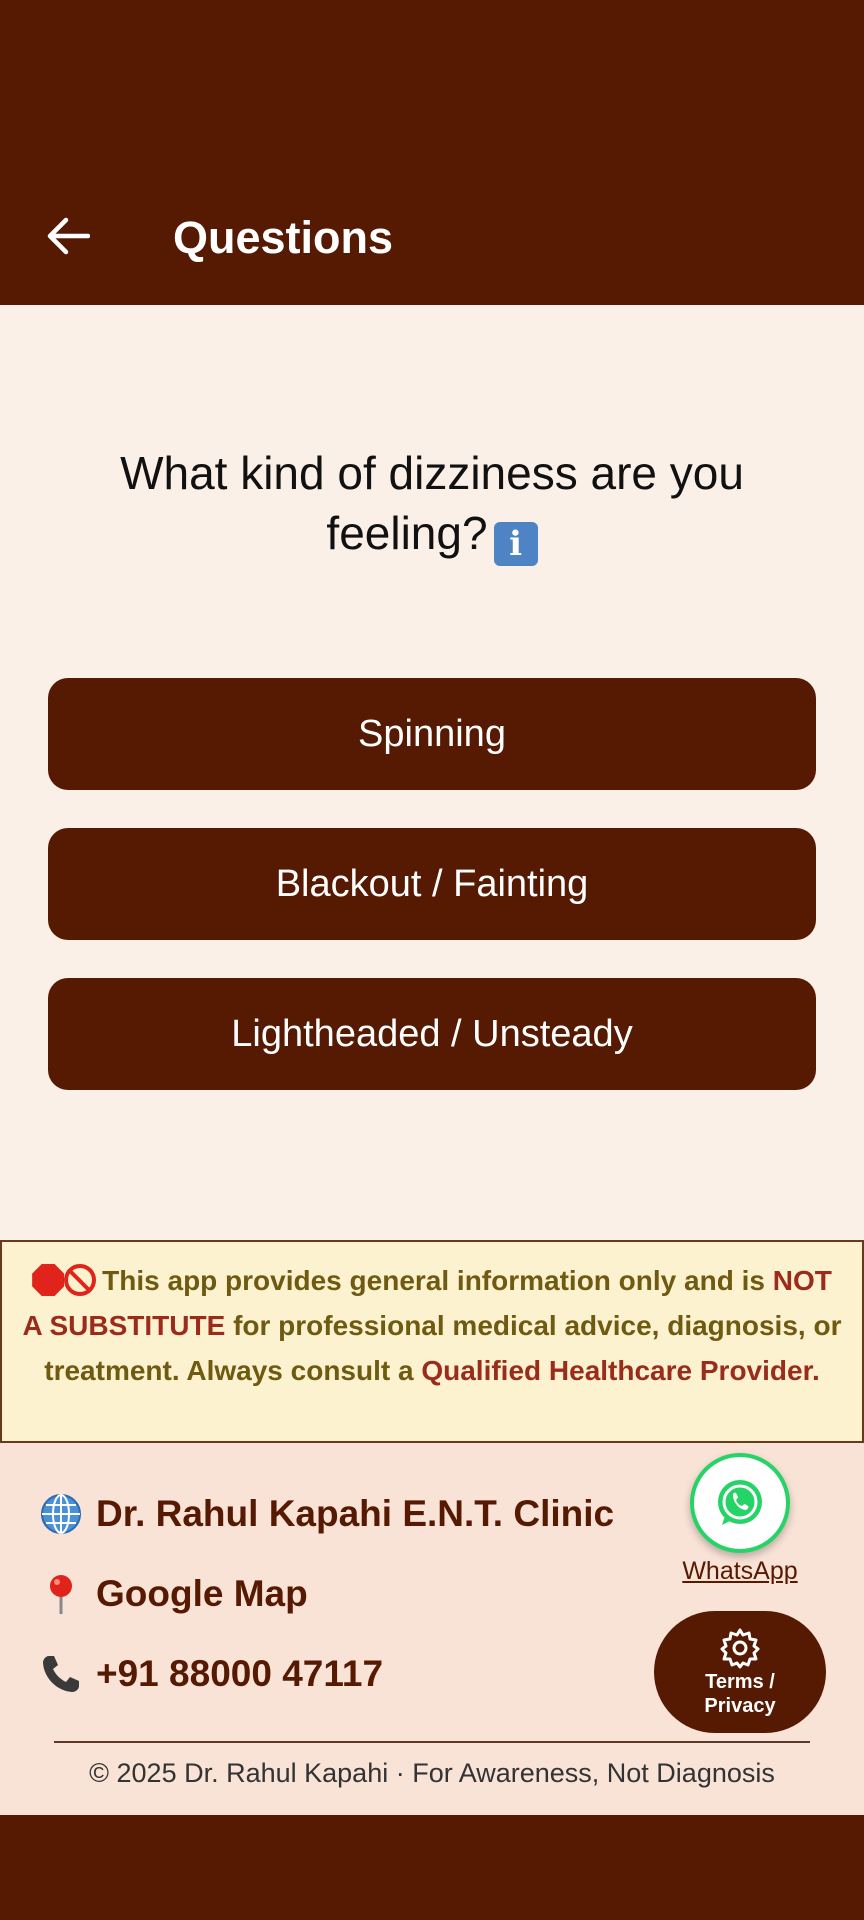 This screenshot has width=864, height=1920. What do you see at coordinates (432, 734) in the screenshot?
I see `option-spinning-button: Spinning` at bounding box center [432, 734].